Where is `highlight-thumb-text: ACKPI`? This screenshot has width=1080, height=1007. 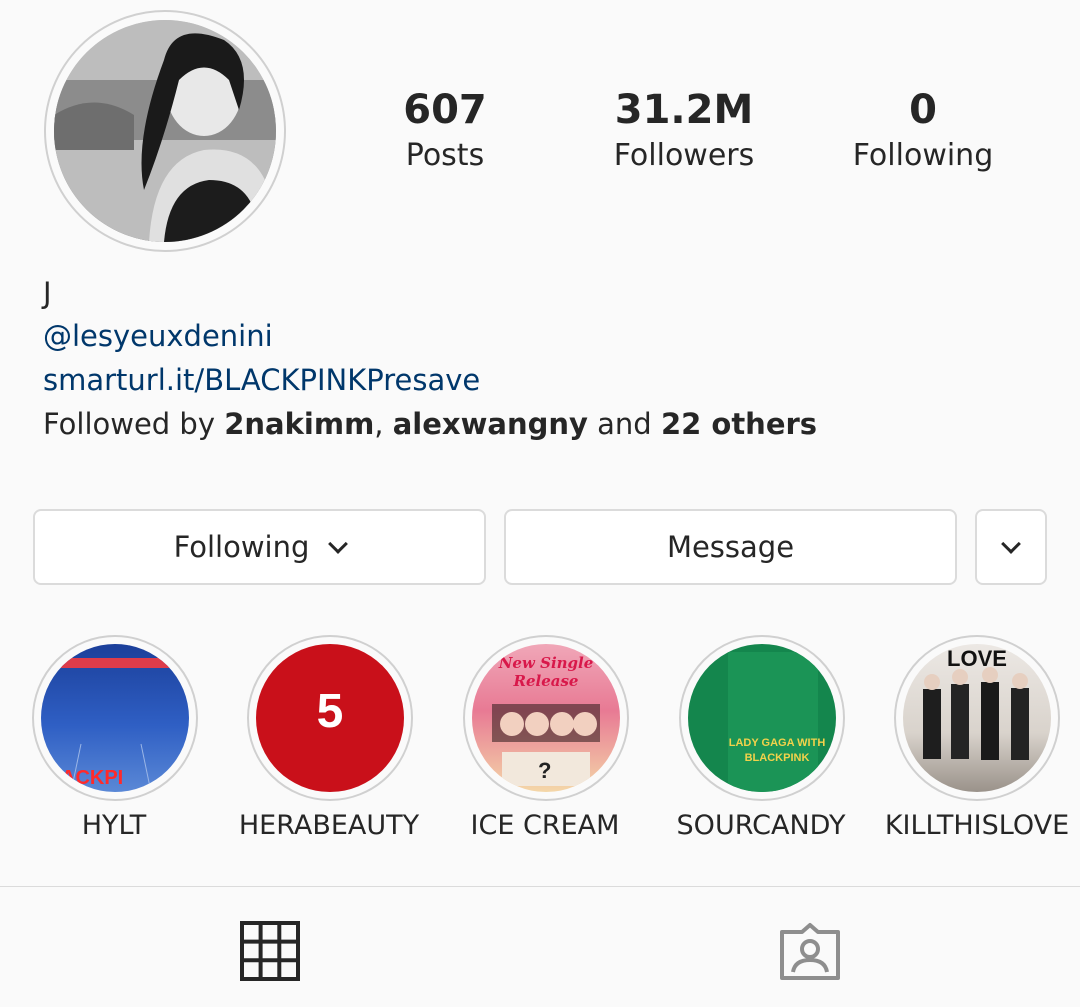
highlight-thumb-text: ACKPI is located at coordinates (92, 778).